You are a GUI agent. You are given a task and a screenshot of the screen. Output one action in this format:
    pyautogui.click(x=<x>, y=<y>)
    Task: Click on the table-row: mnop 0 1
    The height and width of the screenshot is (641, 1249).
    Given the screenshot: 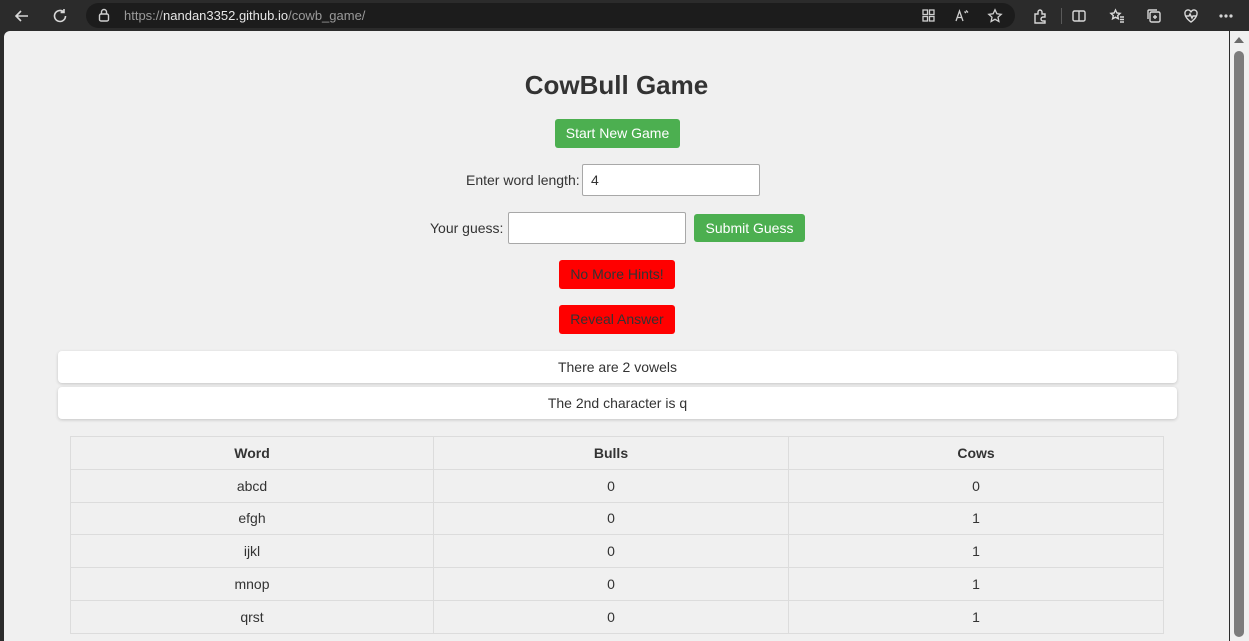 What is the action you would take?
    pyautogui.click(x=617, y=584)
    